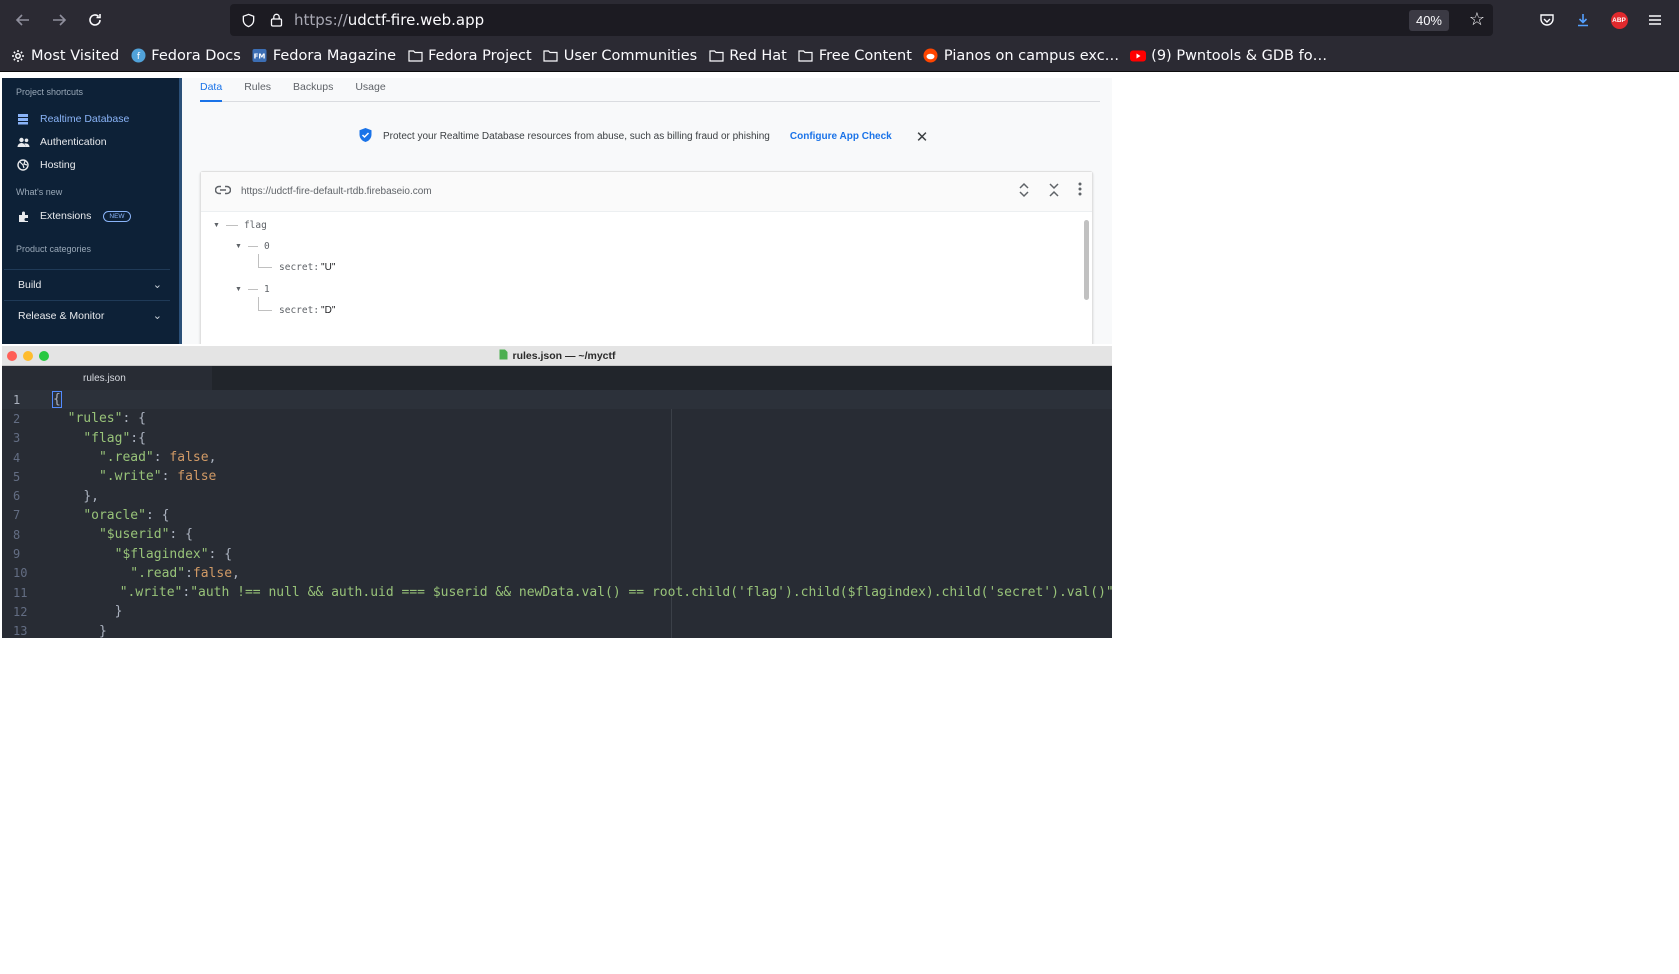  What do you see at coordinates (223, 191) in the screenshot?
I see `link-icon` at bounding box center [223, 191].